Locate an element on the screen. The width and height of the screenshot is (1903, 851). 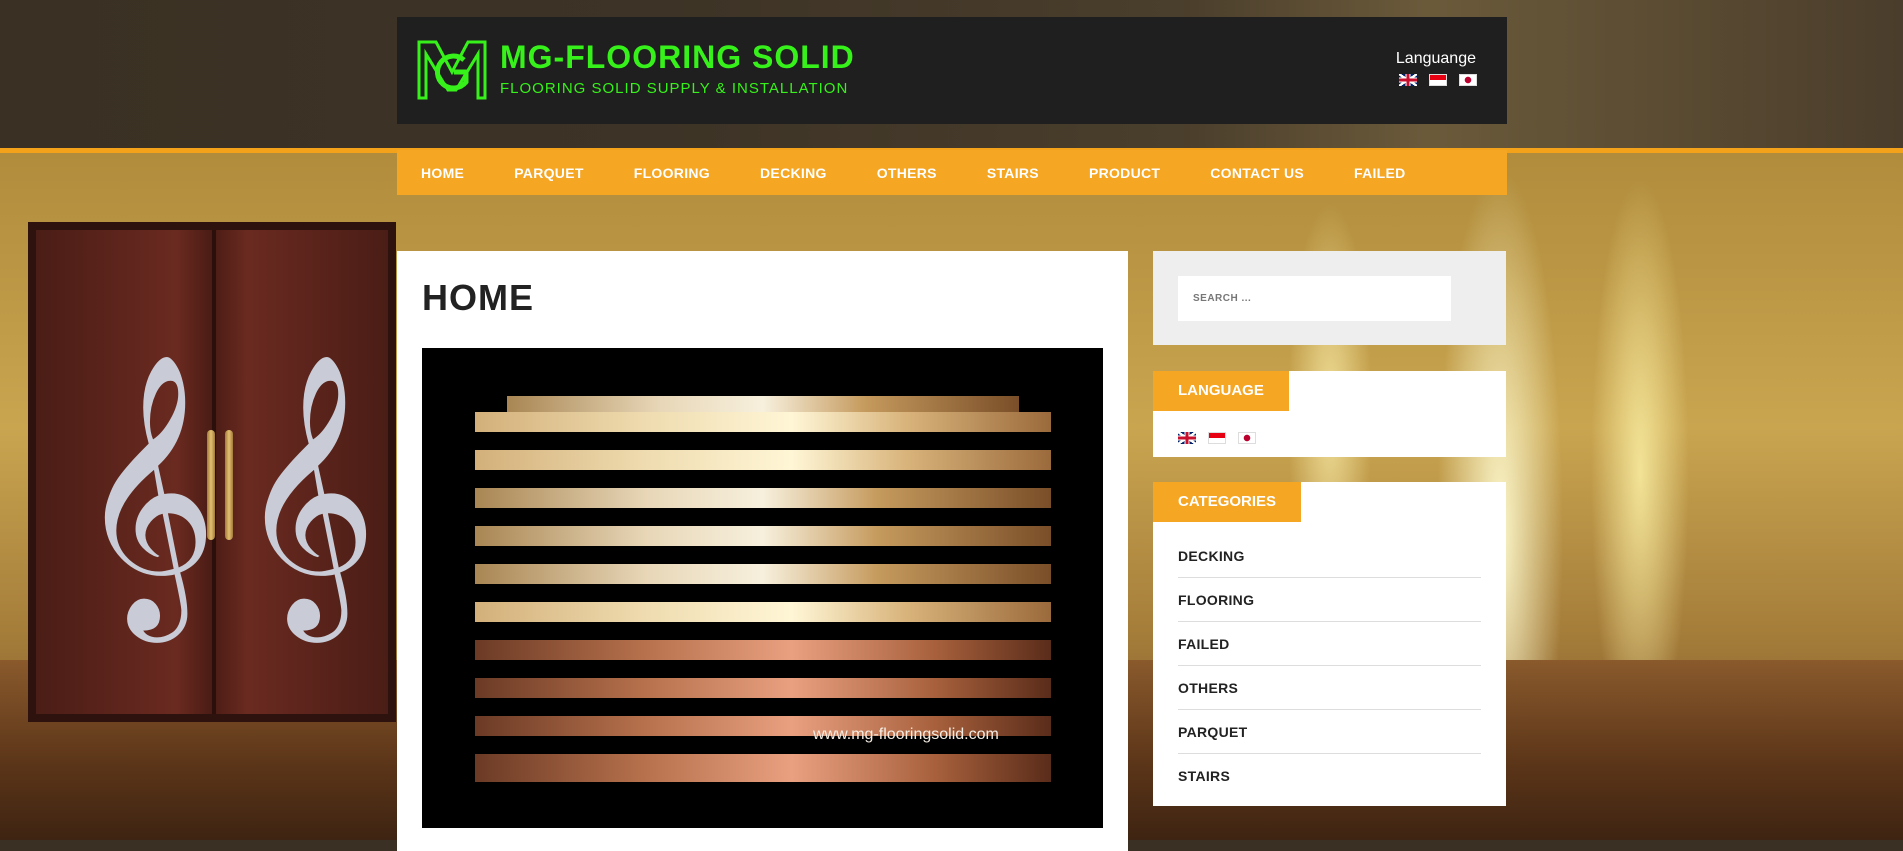
list-item: STAIRS is located at coordinates (1329, 775).